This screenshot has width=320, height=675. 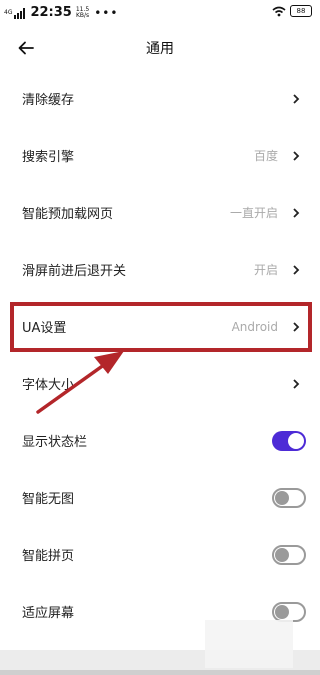 What do you see at coordinates (249, 644) in the screenshot?
I see `watermark` at bounding box center [249, 644].